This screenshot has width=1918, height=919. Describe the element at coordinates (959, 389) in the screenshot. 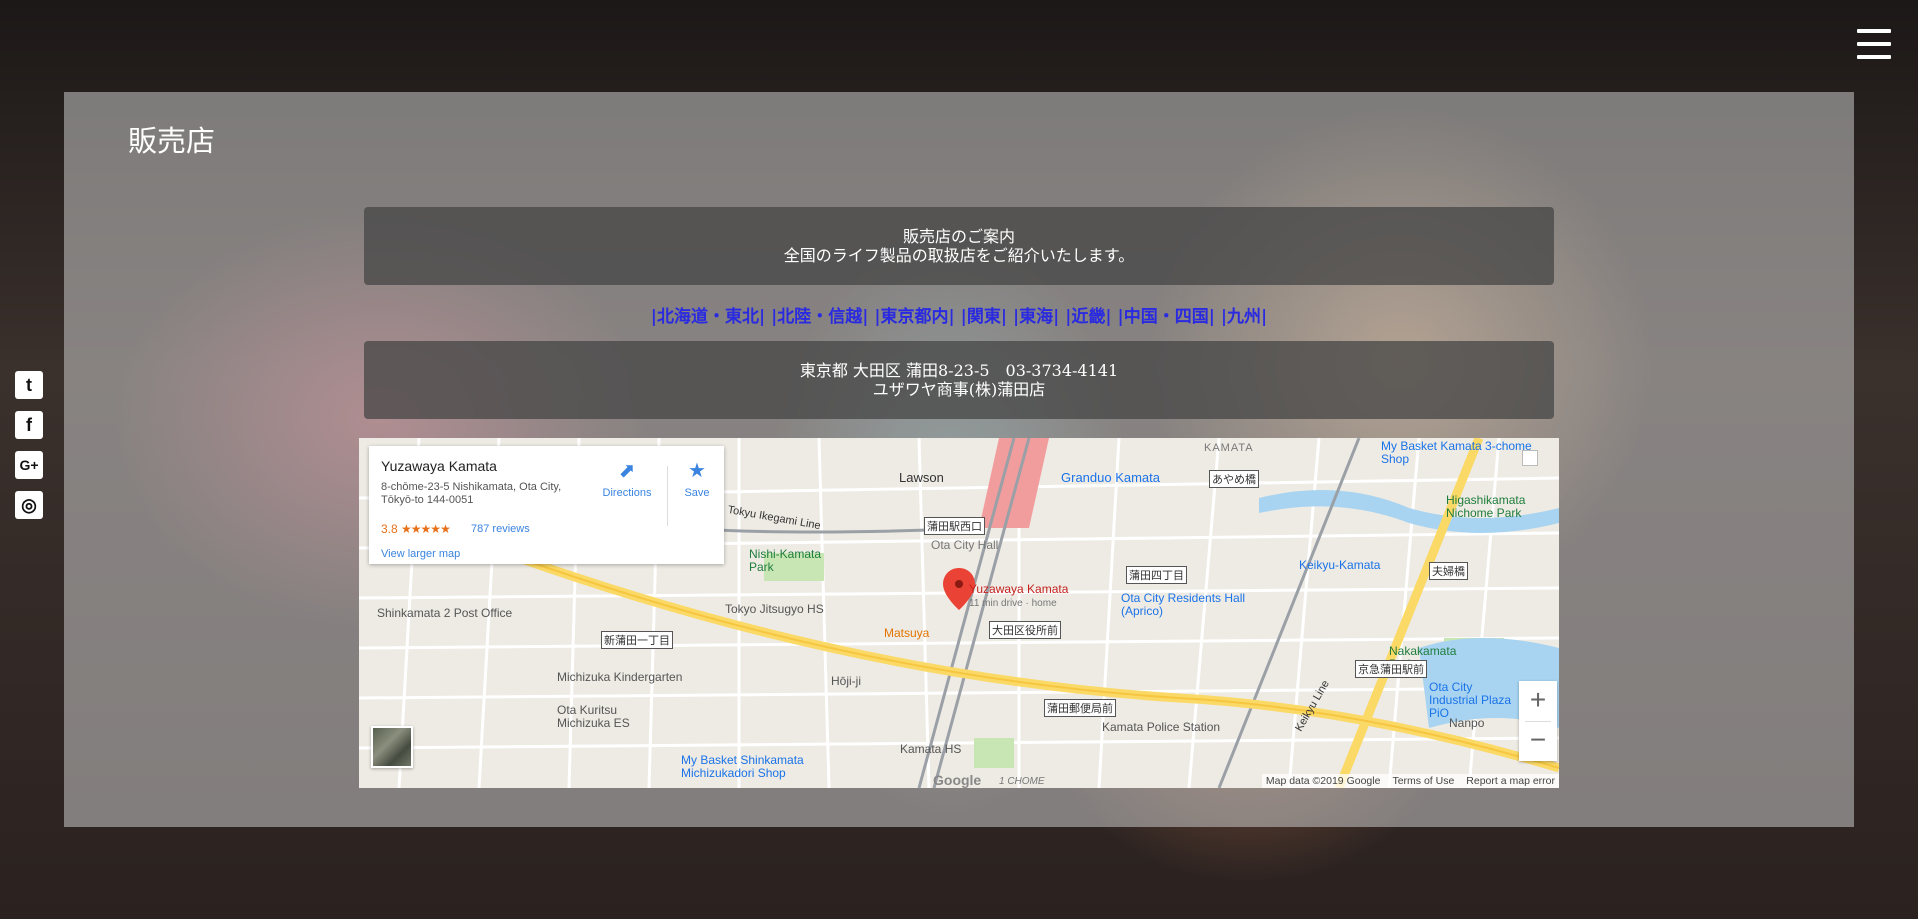

I see `store-name: ユザワヤ商事(株)蒲田店` at that location.